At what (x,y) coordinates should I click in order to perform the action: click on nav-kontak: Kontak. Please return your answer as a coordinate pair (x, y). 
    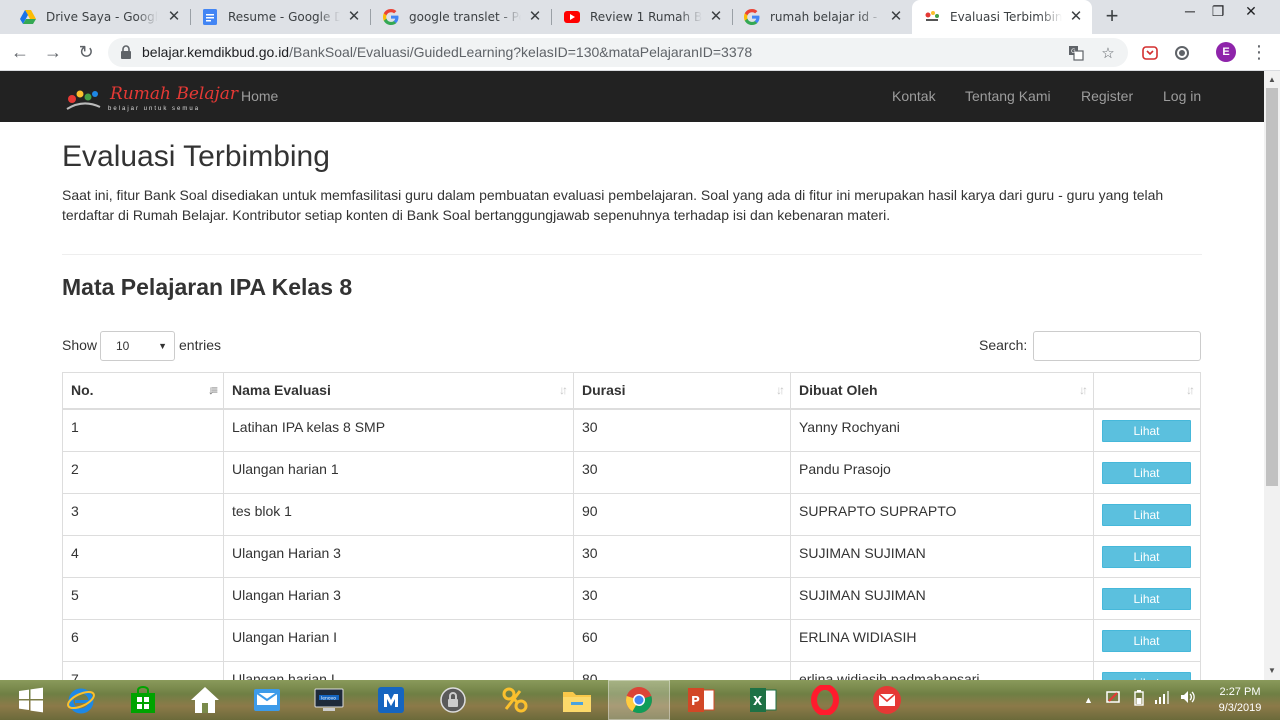
    Looking at the image, I should click on (914, 96).